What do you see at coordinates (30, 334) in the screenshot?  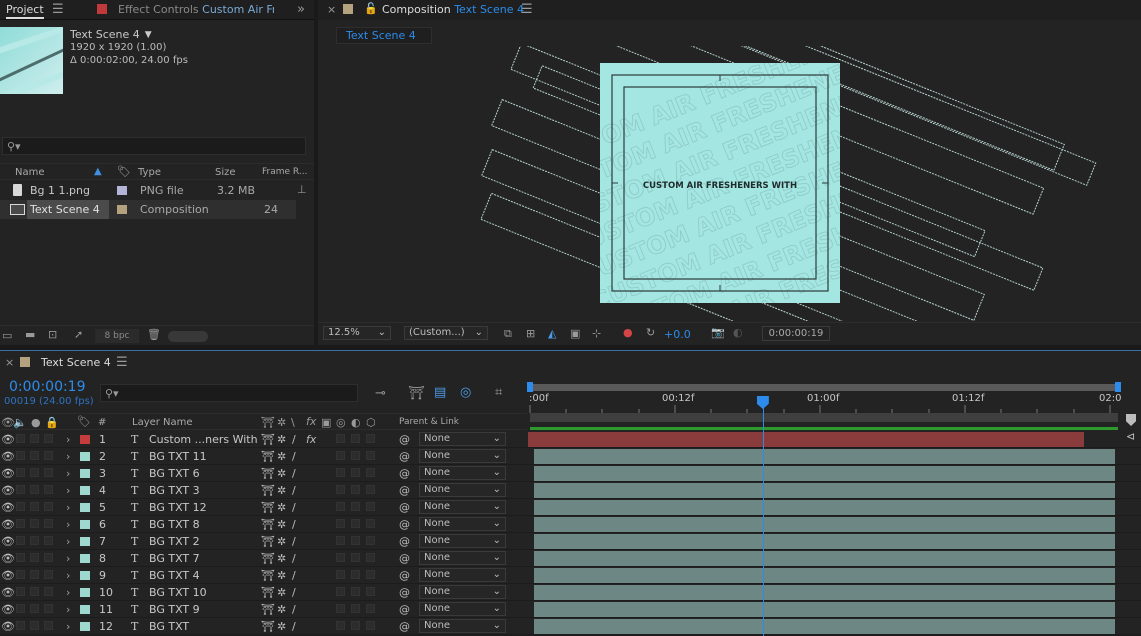 I see `new-folder-icon: ▬` at bounding box center [30, 334].